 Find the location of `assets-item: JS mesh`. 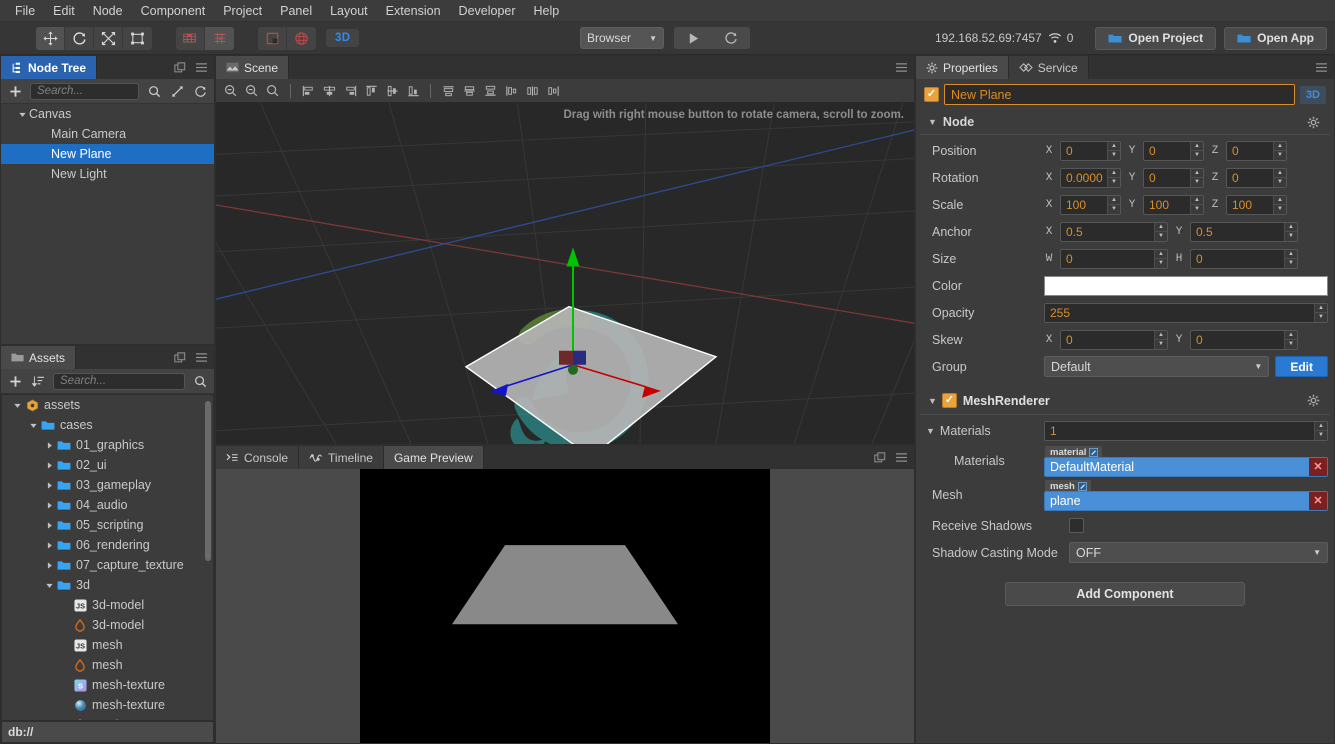

assets-item: JS mesh is located at coordinates (107, 645).